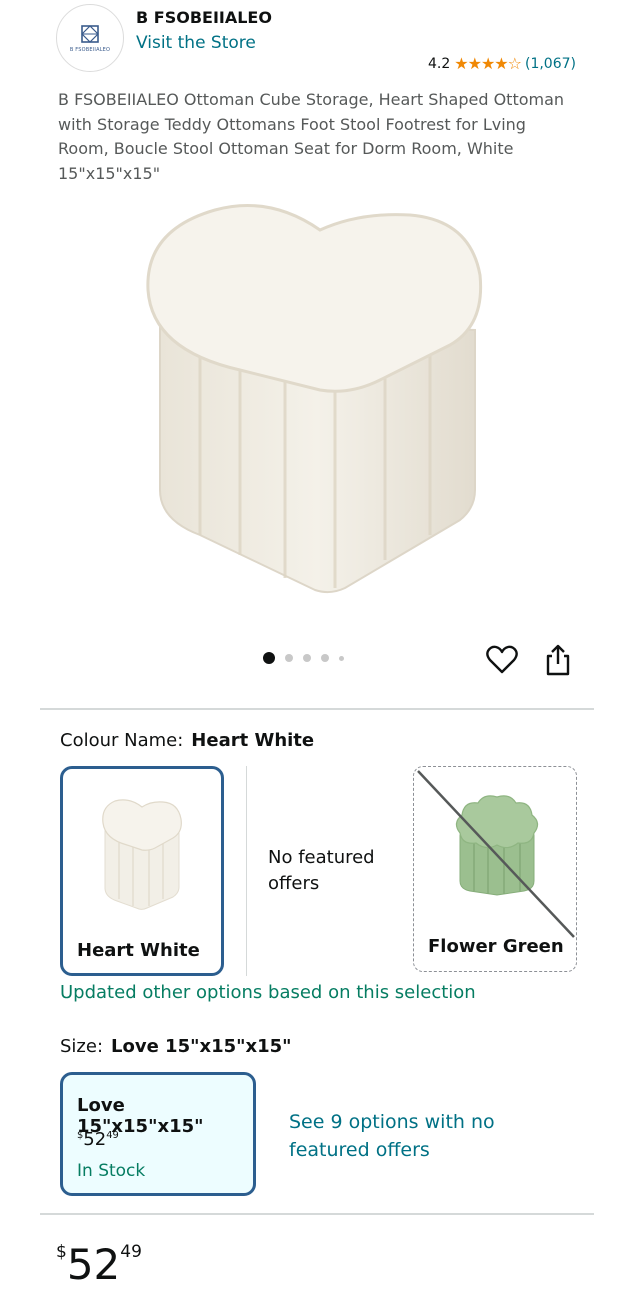 The width and height of the screenshot is (640, 1306). What do you see at coordinates (80, 1135) in the screenshot?
I see `size-price-currency: $` at bounding box center [80, 1135].